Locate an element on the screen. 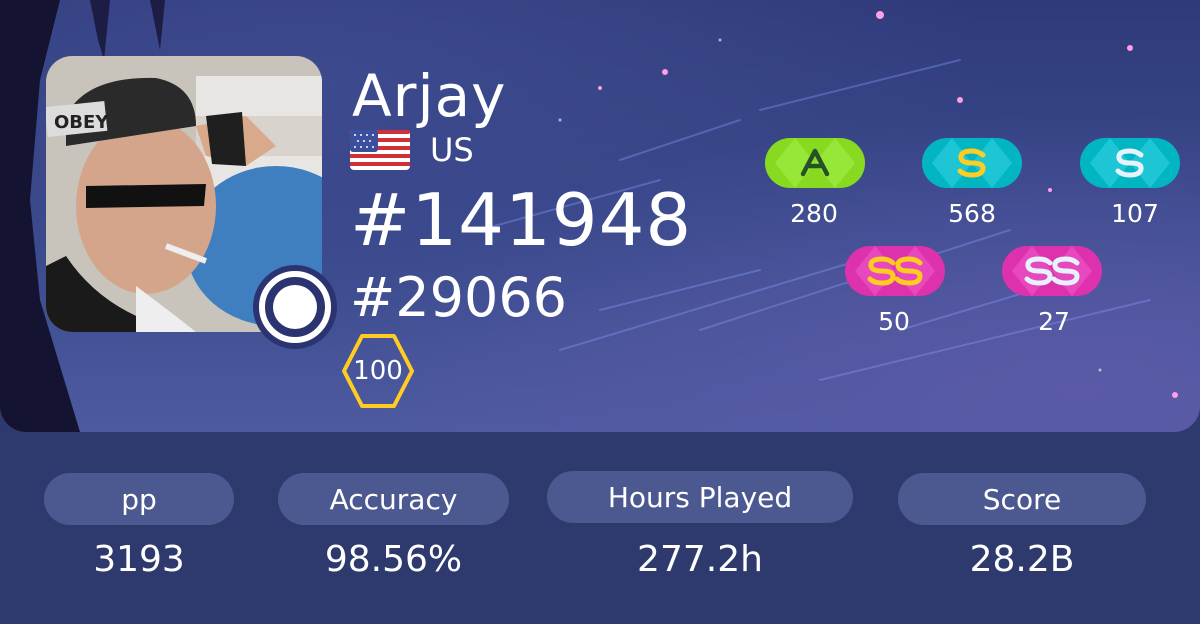  grade-s-silver-icon is located at coordinates (1130, 163).